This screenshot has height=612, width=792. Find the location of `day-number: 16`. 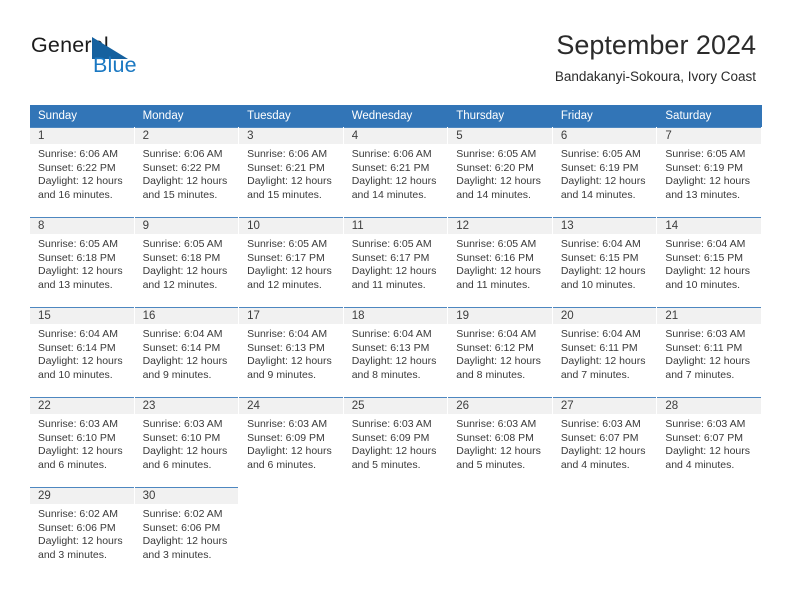

day-number: 16 is located at coordinates (186, 315).